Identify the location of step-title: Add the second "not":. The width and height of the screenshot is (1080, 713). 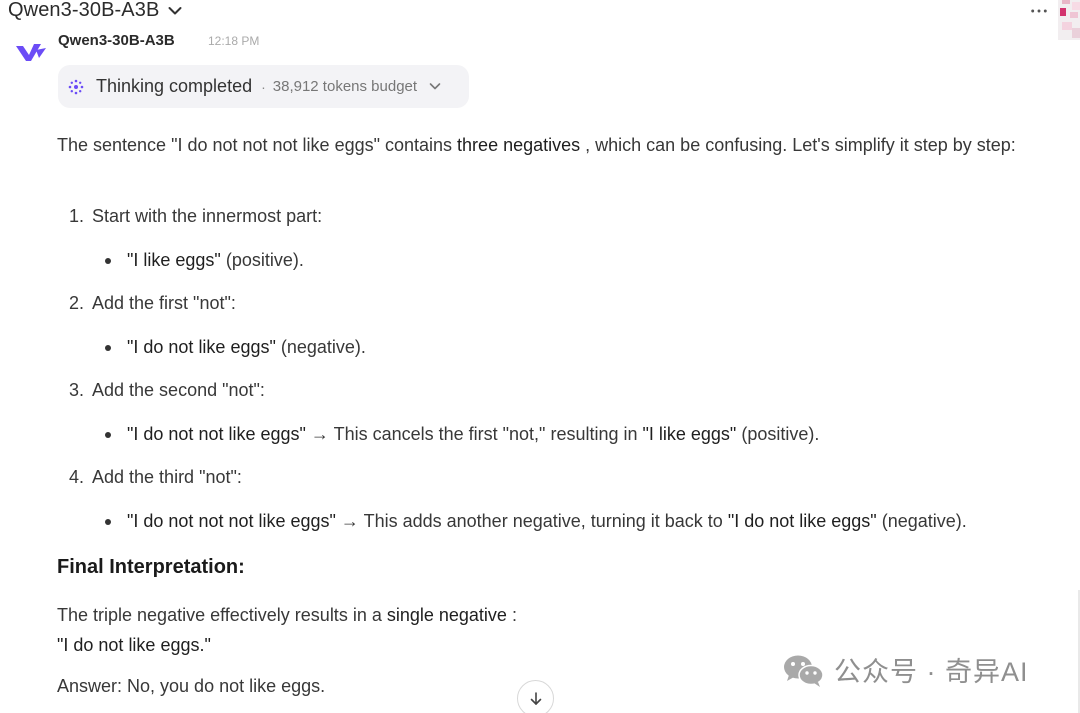
(178, 390).